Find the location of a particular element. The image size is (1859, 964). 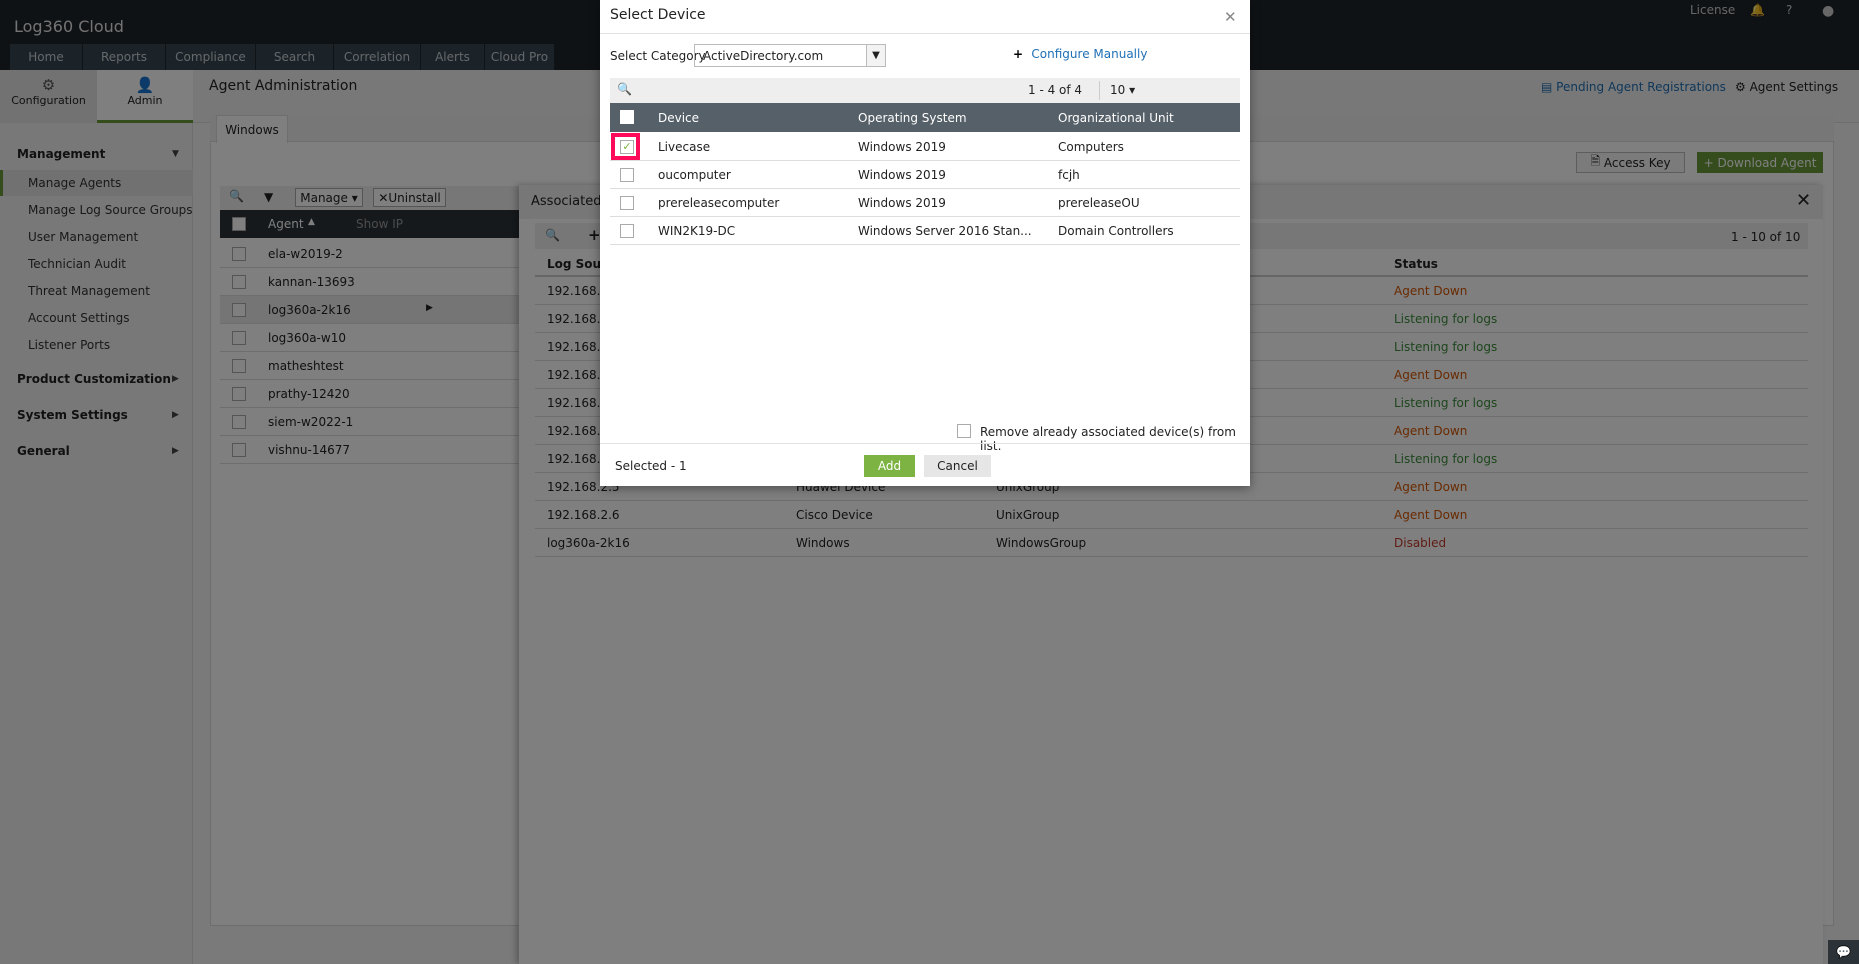

category-select: ActiveDirectory.com ▼ is located at coordinates (790, 55).